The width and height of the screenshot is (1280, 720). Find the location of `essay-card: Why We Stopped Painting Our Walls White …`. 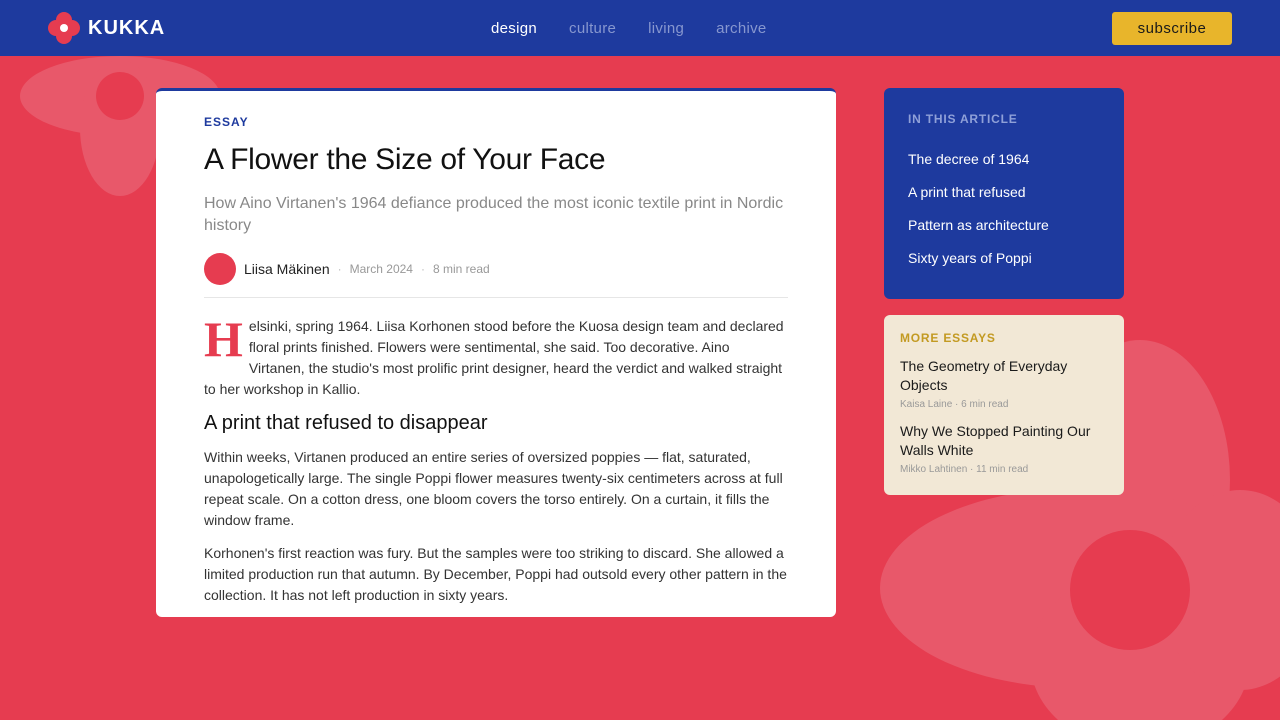

essay-card: Why We Stopped Painting Our Walls White … is located at coordinates (1004, 448).